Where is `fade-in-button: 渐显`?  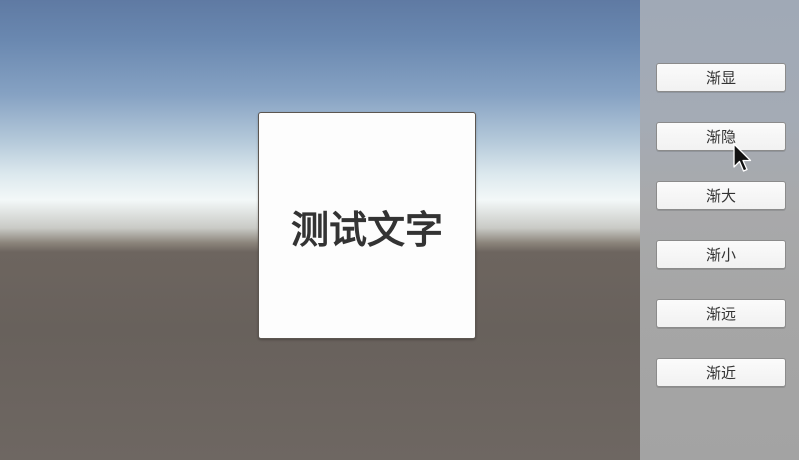
fade-in-button: 渐显 is located at coordinates (721, 77).